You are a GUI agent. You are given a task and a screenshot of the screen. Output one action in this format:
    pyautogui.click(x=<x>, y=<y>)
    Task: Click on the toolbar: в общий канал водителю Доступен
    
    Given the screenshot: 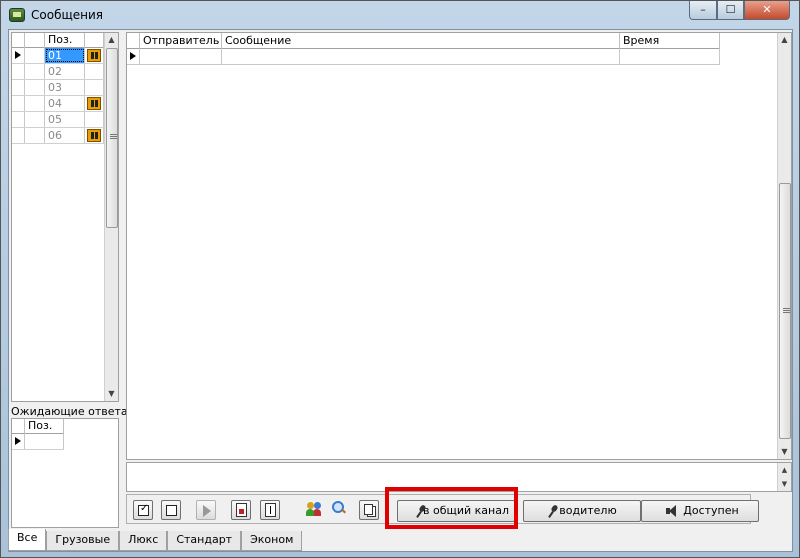 What is the action you would take?
    pyautogui.click(x=442, y=509)
    